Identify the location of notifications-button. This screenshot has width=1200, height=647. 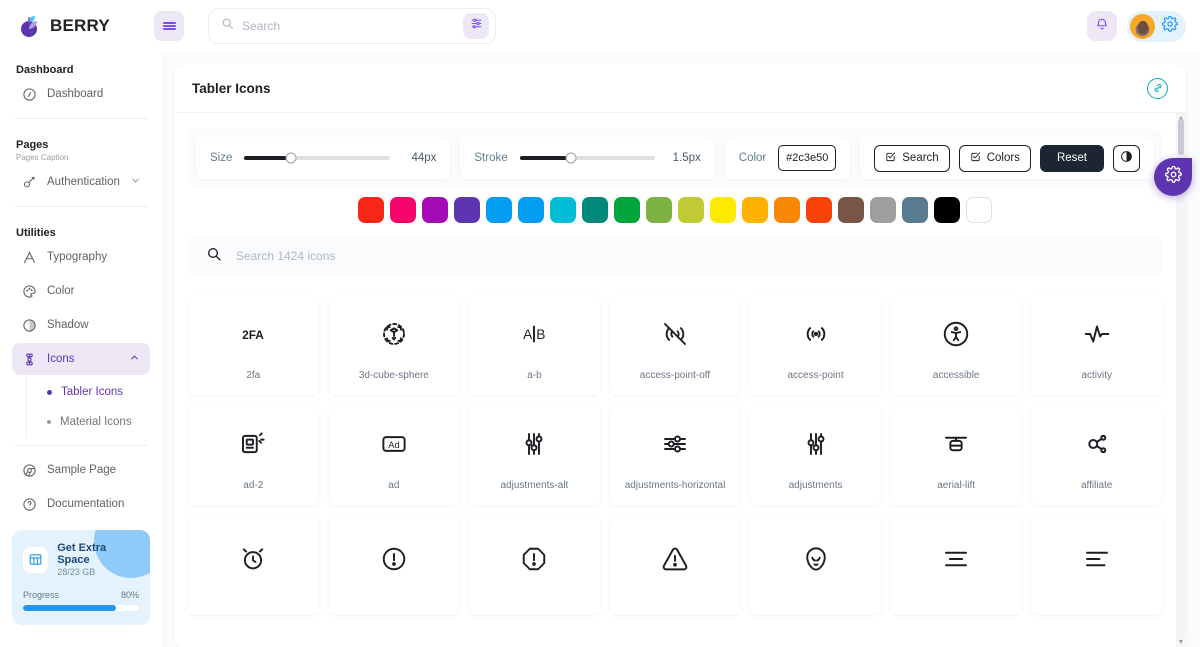
(1102, 26).